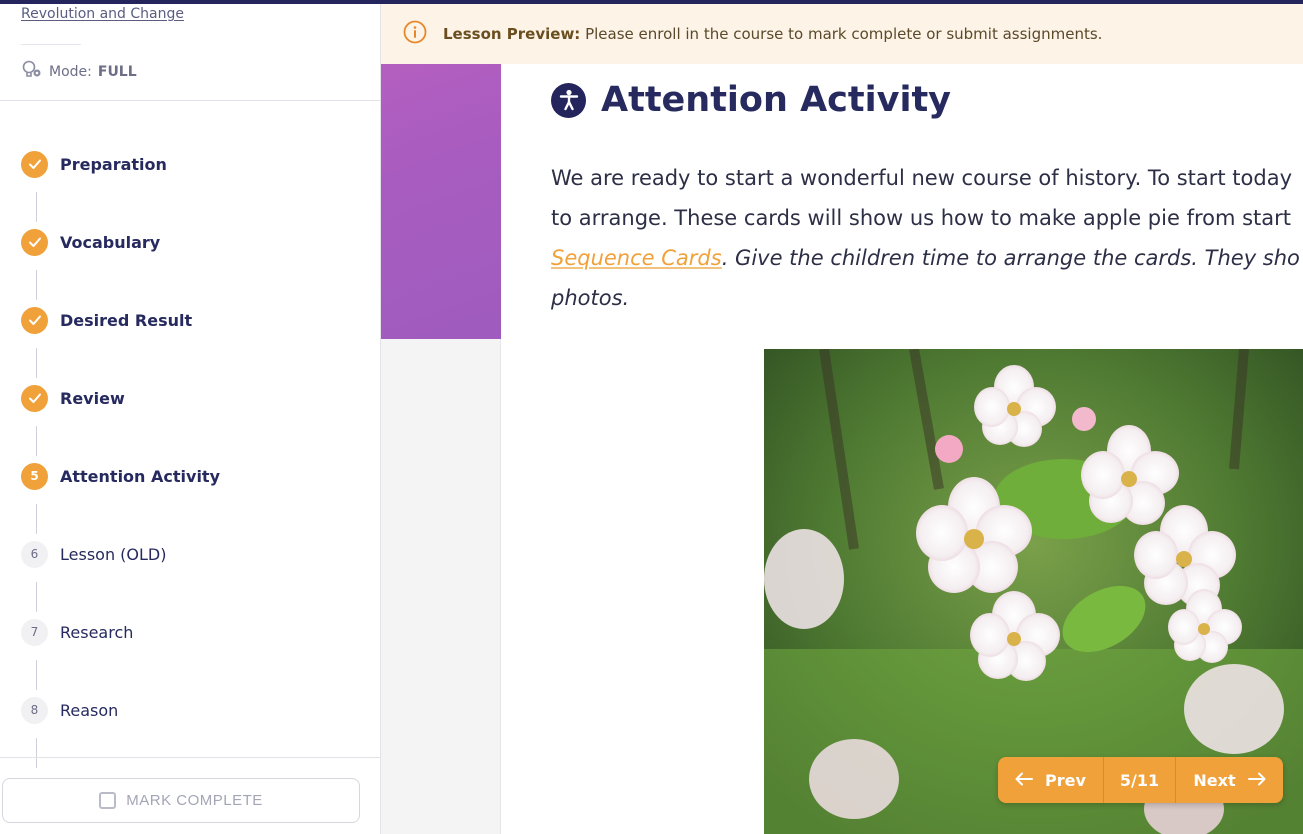 The width and height of the screenshot is (1303, 834). What do you see at coordinates (512, 34) in the screenshot?
I see `banner-title: Lesson Preview:` at bounding box center [512, 34].